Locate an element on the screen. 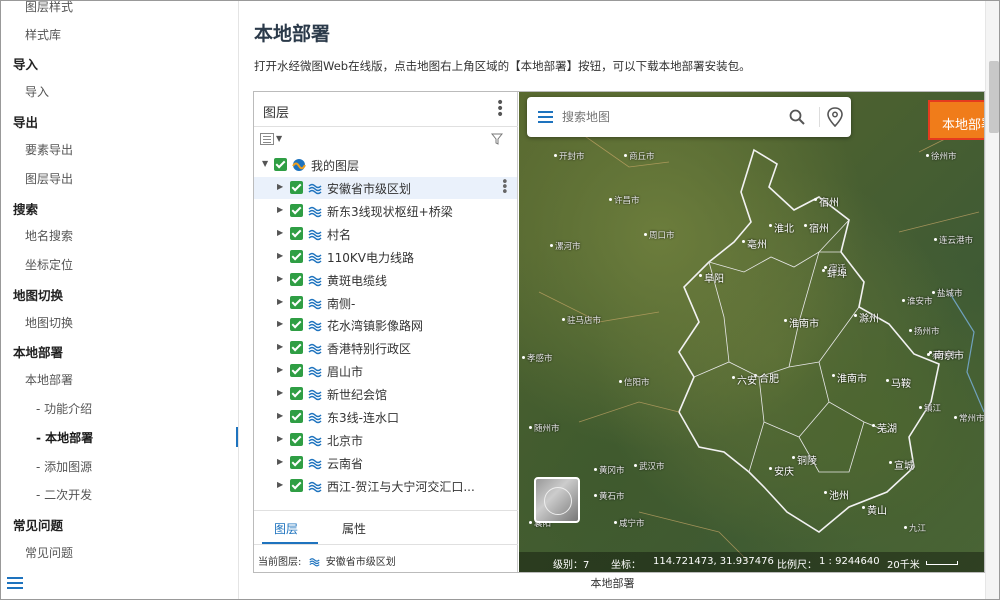 The image size is (1000, 600). scrollbar-thumb is located at coordinates (994, 97).